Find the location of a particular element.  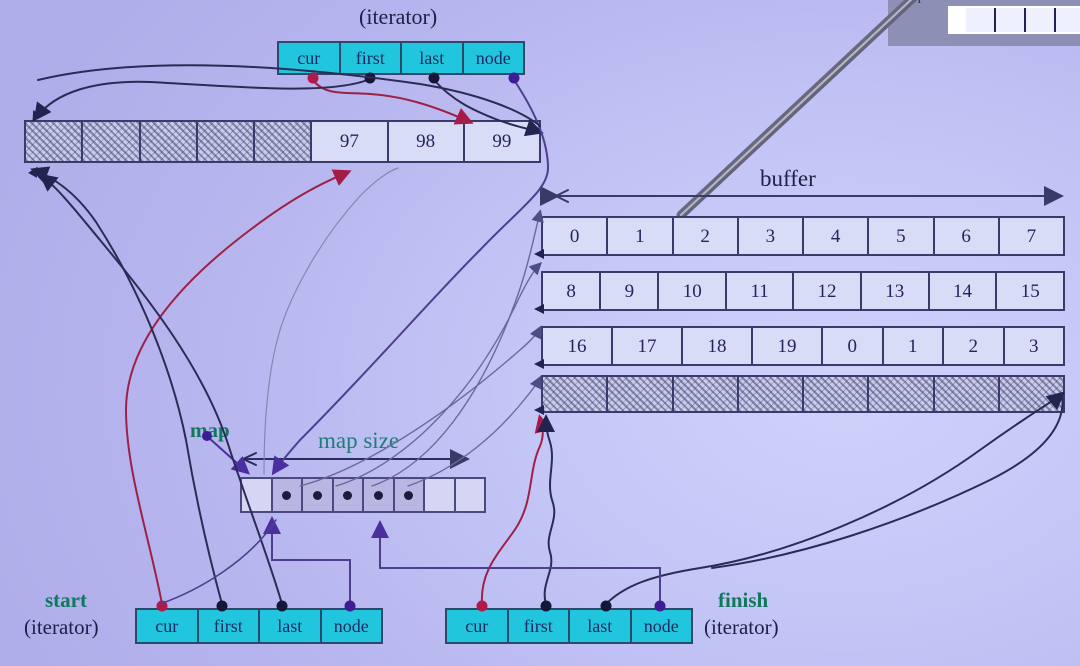

buffer-row-1: 0 1 2 3 4 5 6 7 is located at coordinates (803, 236).